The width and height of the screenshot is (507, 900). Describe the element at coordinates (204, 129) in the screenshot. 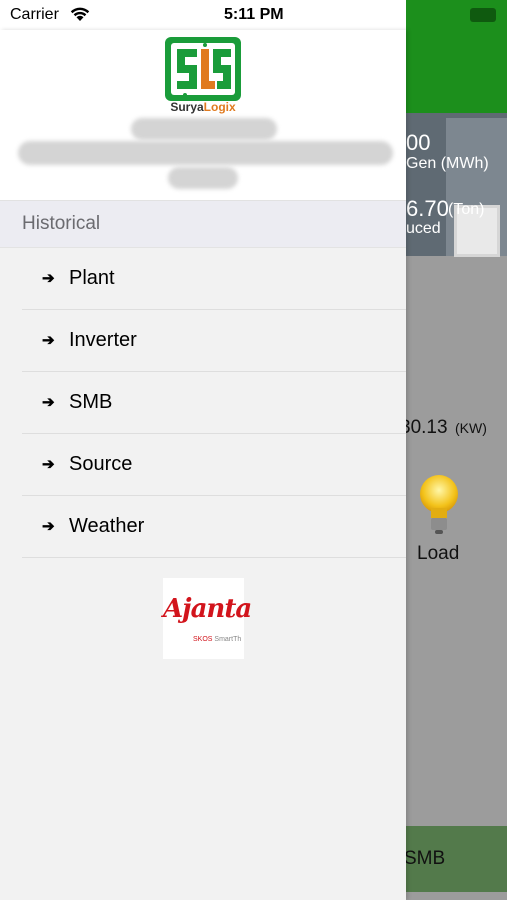

I see `user-name-redacted` at that location.